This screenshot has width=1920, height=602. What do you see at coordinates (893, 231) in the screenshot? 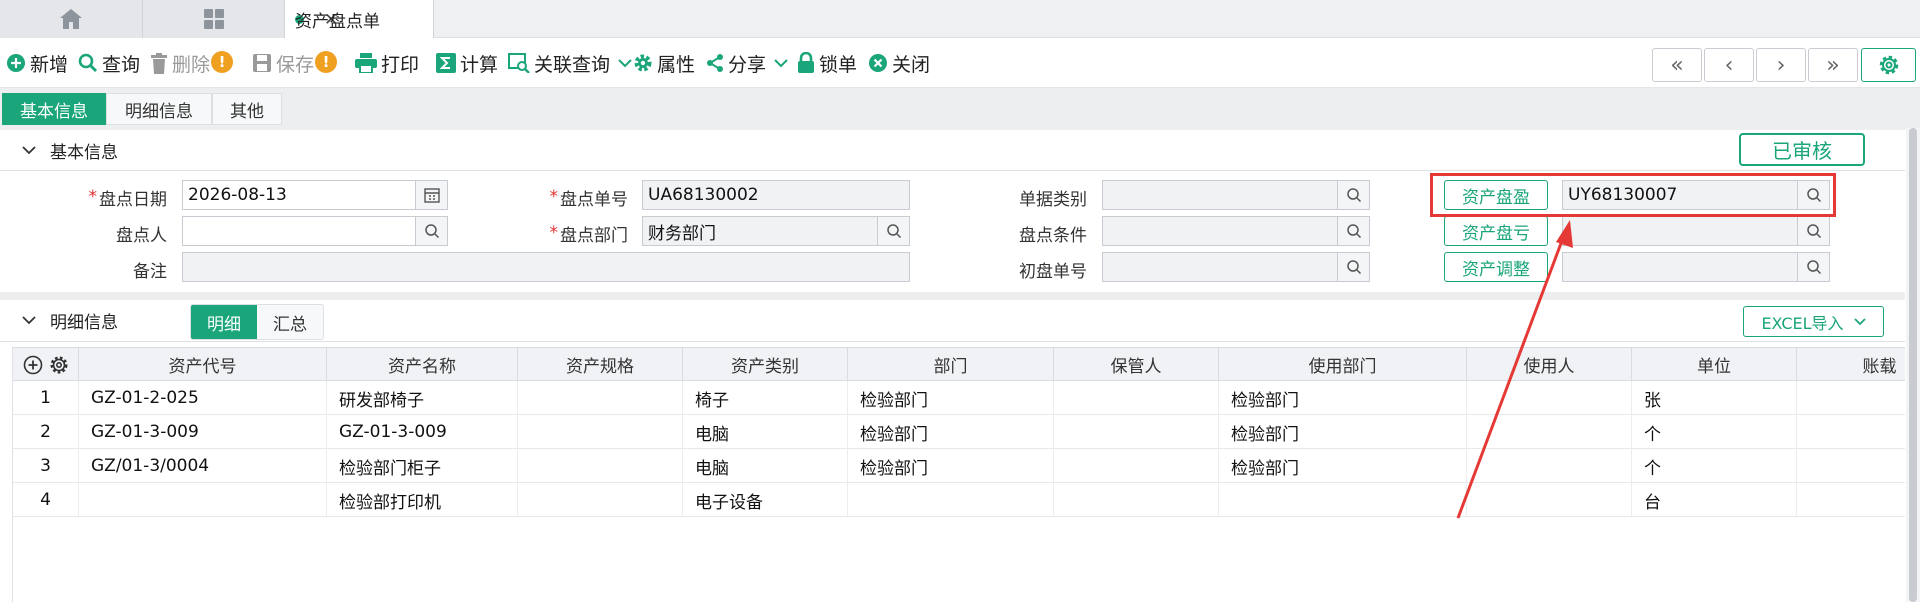
I see `dept-search-icon` at bounding box center [893, 231].